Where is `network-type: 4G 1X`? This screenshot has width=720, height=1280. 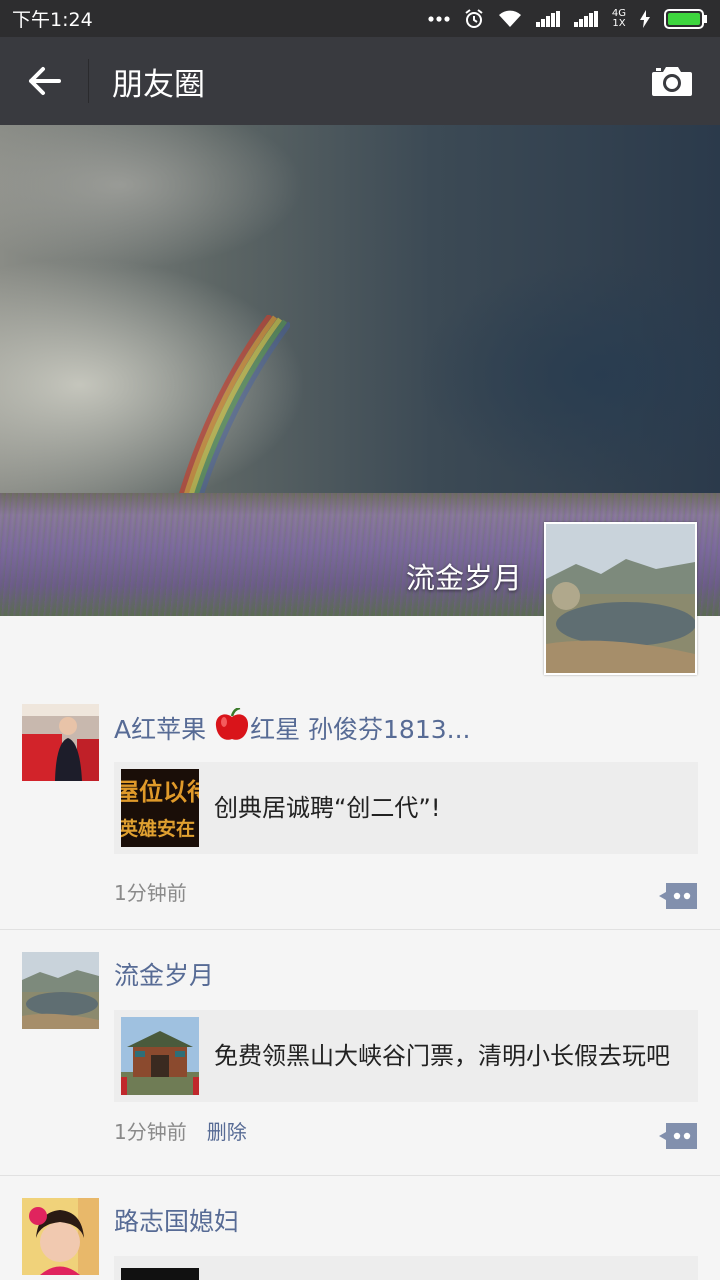
network-type: 4G 1X is located at coordinates (618, 18).